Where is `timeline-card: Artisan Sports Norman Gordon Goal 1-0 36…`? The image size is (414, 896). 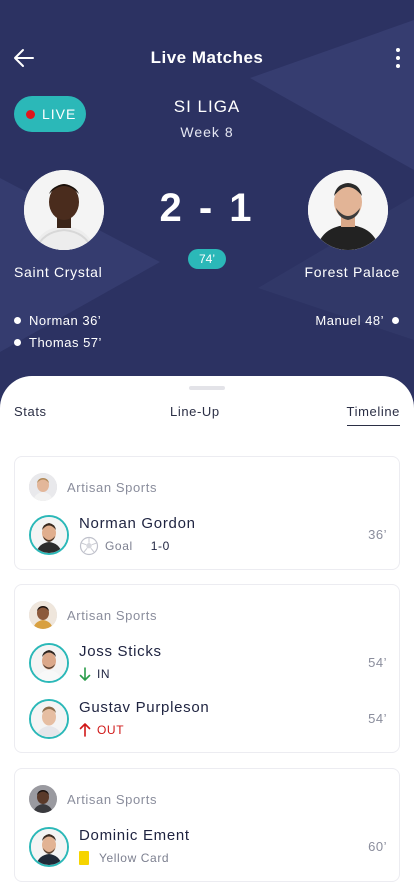 timeline-card: Artisan Sports Norman Gordon Goal 1-0 36… is located at coordinates (207, 513).